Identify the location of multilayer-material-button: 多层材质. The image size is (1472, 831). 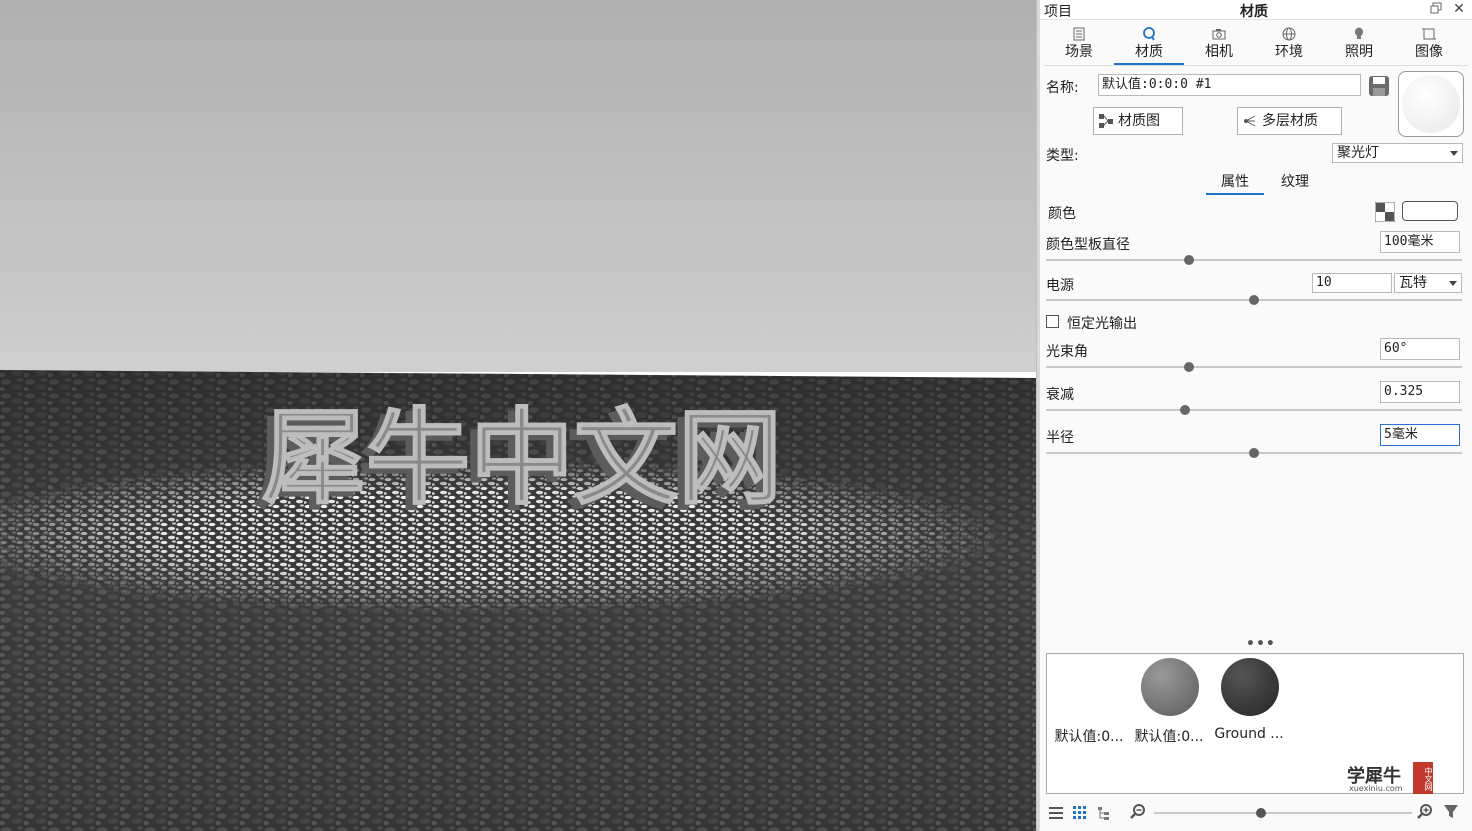
(1289, 121).